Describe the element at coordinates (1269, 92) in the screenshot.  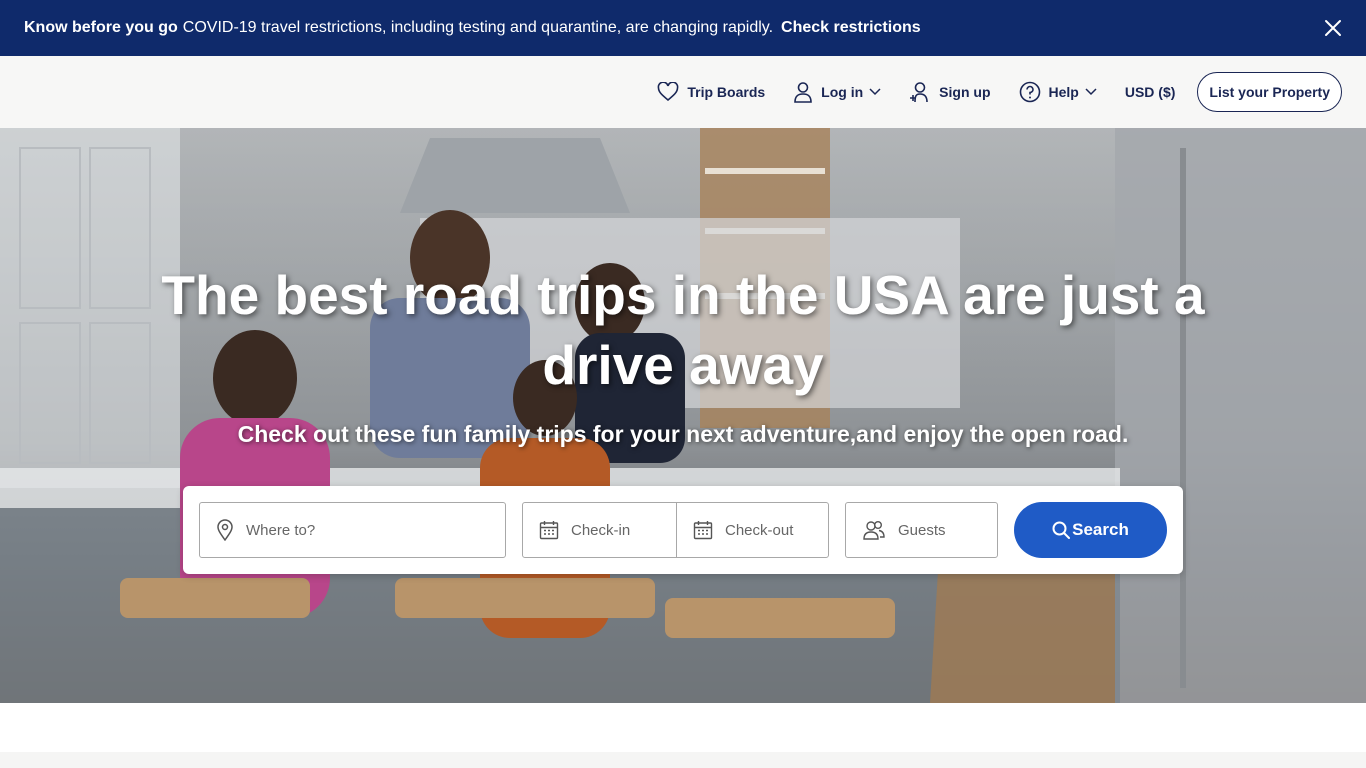
I see `list-your-property-button: List your Property` at that location.